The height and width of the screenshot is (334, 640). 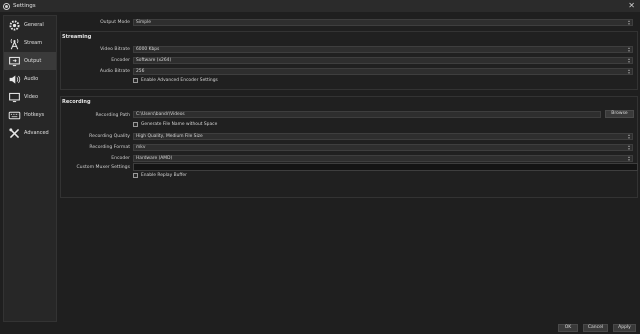 I want to click on sidebar-item-label: General, so click(x=34, y=25).